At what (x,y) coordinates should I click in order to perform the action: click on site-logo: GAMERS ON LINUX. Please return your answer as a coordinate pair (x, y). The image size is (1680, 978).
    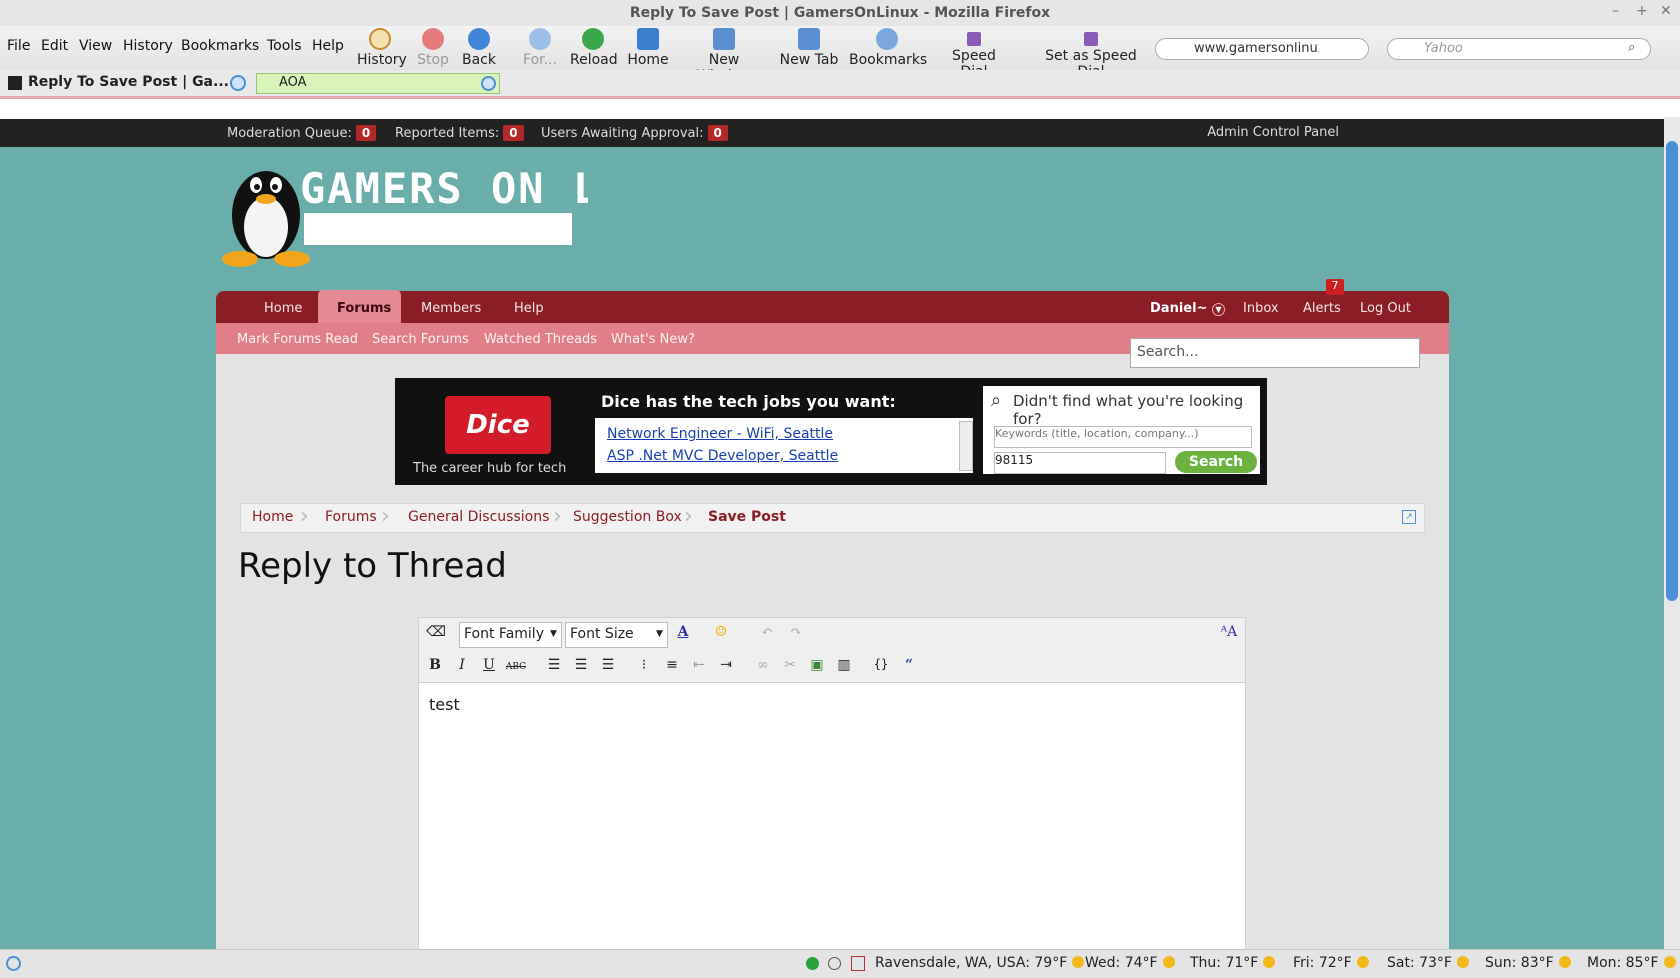
    Looking at the image, I should click on (462, 214).